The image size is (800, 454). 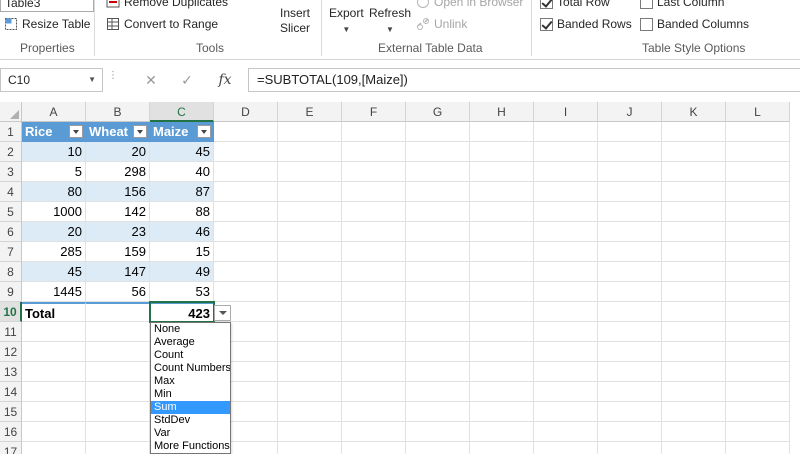 What do you see at coordinates (182, 172) in the screenshot?
I see `table-cell: 40` at bounding box center [182, 172].